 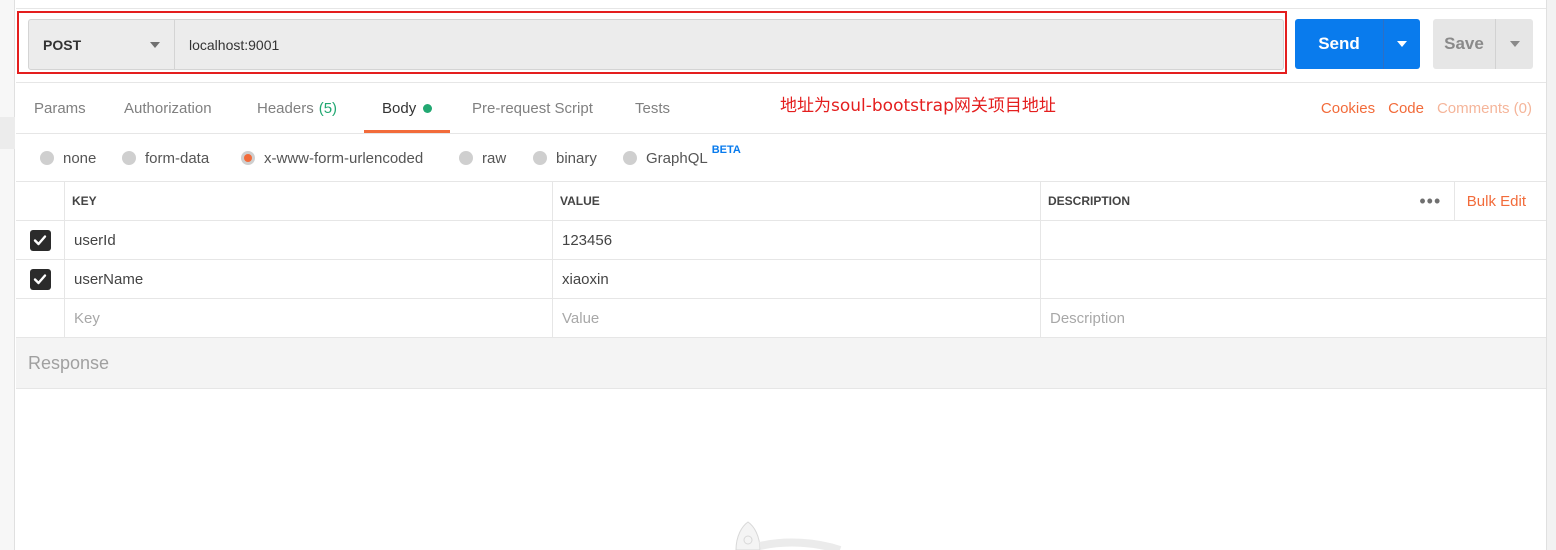 What do you see at coordinates (1293, 318) in the screenshot?
I see `new-description-input: Description` at bounding box center [1293, 318].